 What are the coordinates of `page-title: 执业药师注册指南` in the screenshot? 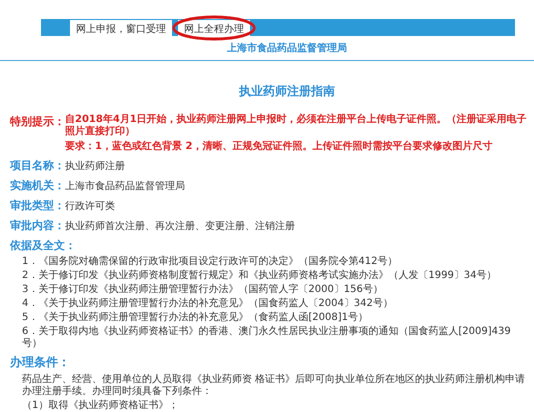 It's located at (287, 91).